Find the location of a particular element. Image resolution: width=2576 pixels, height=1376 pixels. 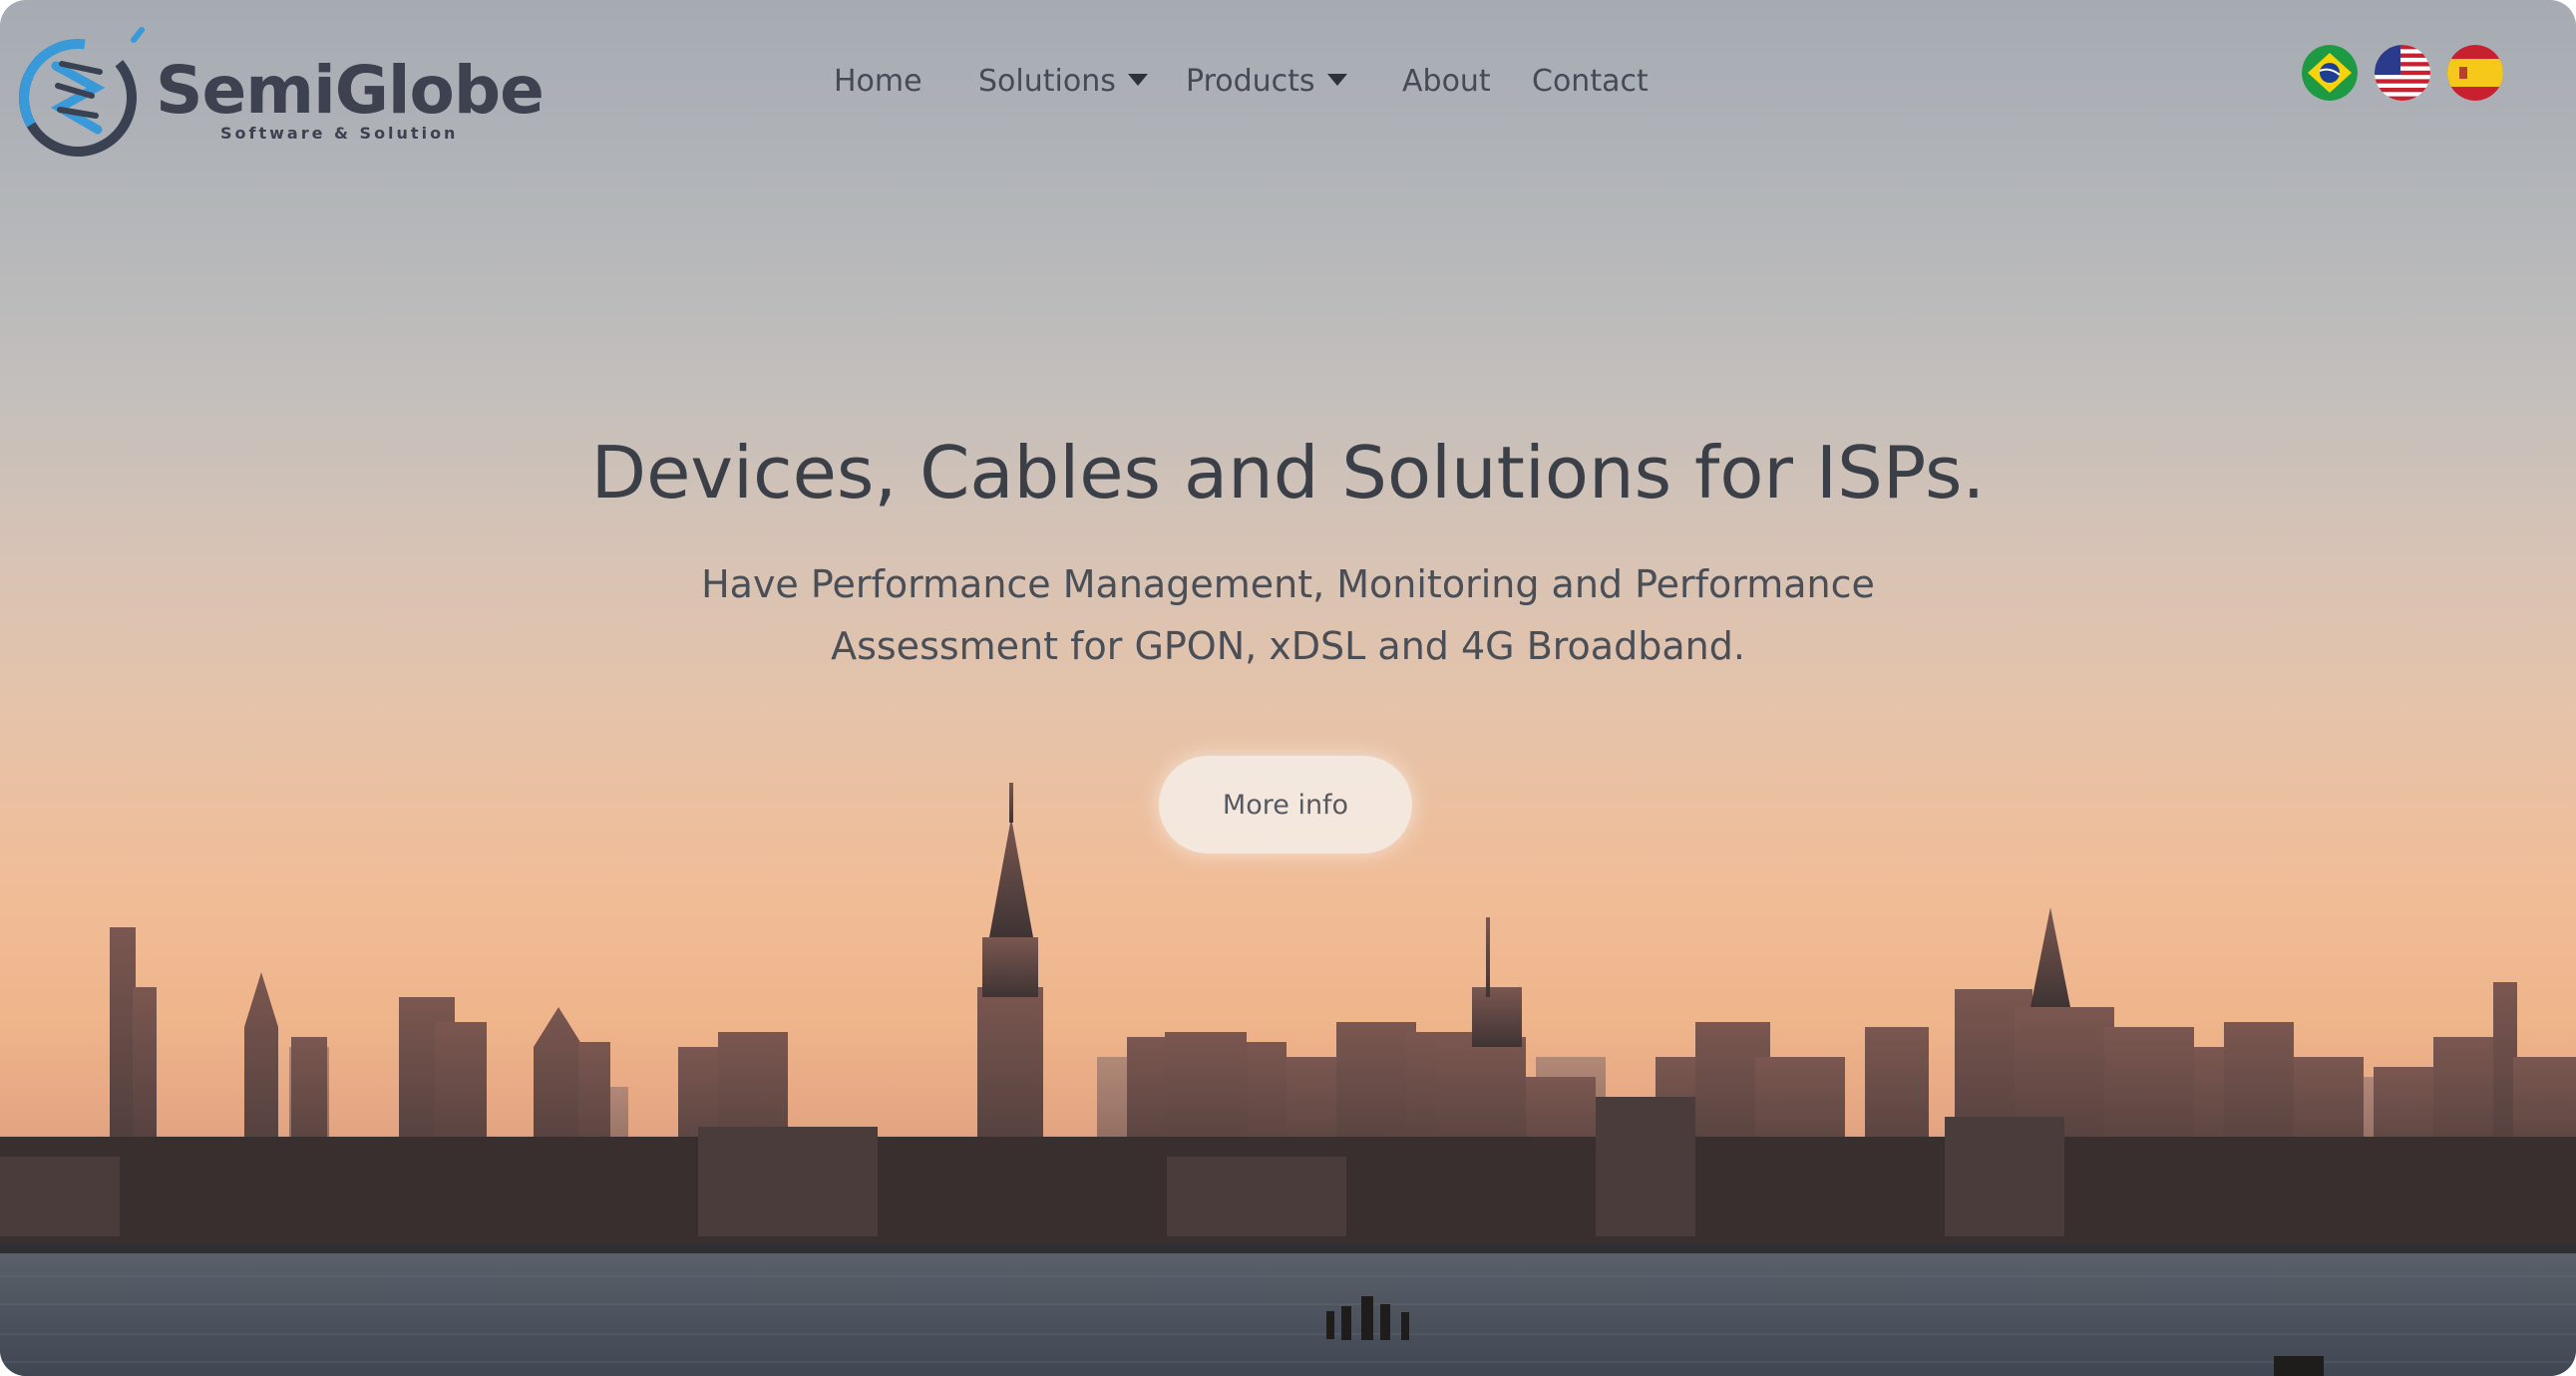

nav-contact-label: Contact is located at coordinates (1590, 82).